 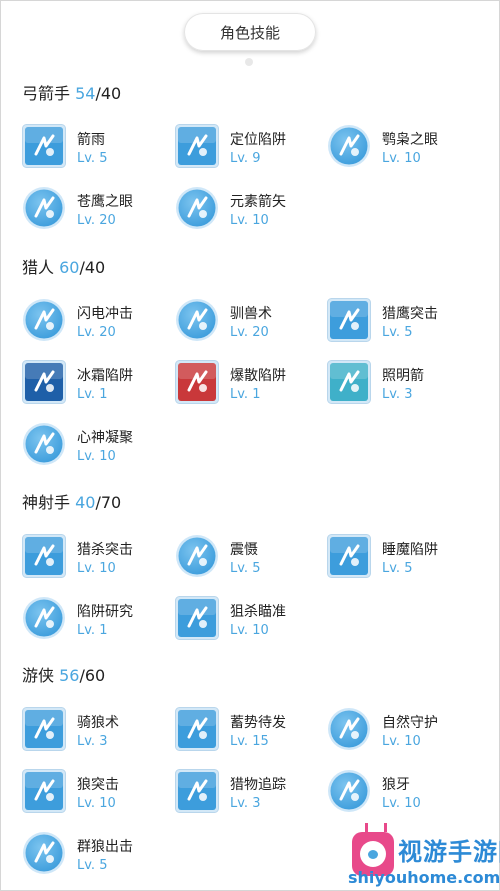 What do you see at coordinates (258, 785) in the screenshot?
I see `skill-name: 猎物追踪` at bounding box center [258, 785].